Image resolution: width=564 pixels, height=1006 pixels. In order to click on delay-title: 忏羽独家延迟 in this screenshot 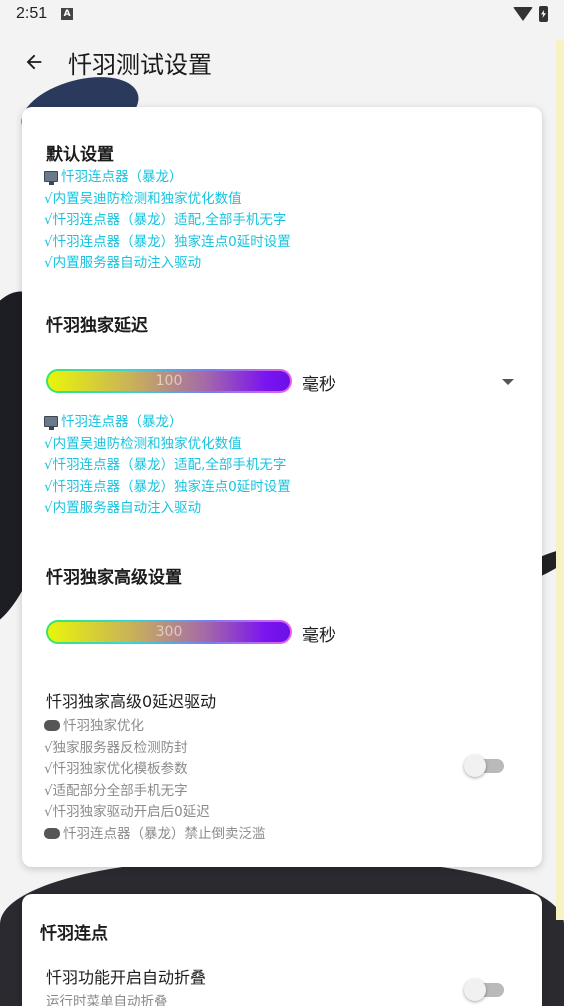, I will do `click(97, 326)`.